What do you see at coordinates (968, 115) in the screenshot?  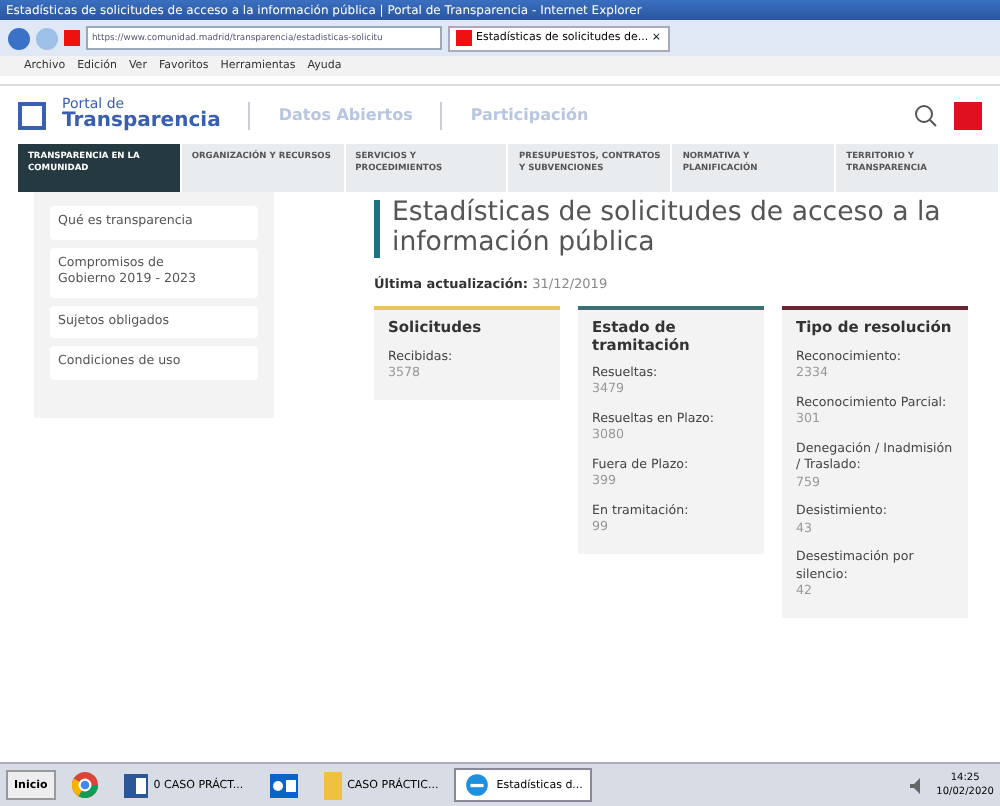 I see `emblem-icon` at bounding box center [968, 115].